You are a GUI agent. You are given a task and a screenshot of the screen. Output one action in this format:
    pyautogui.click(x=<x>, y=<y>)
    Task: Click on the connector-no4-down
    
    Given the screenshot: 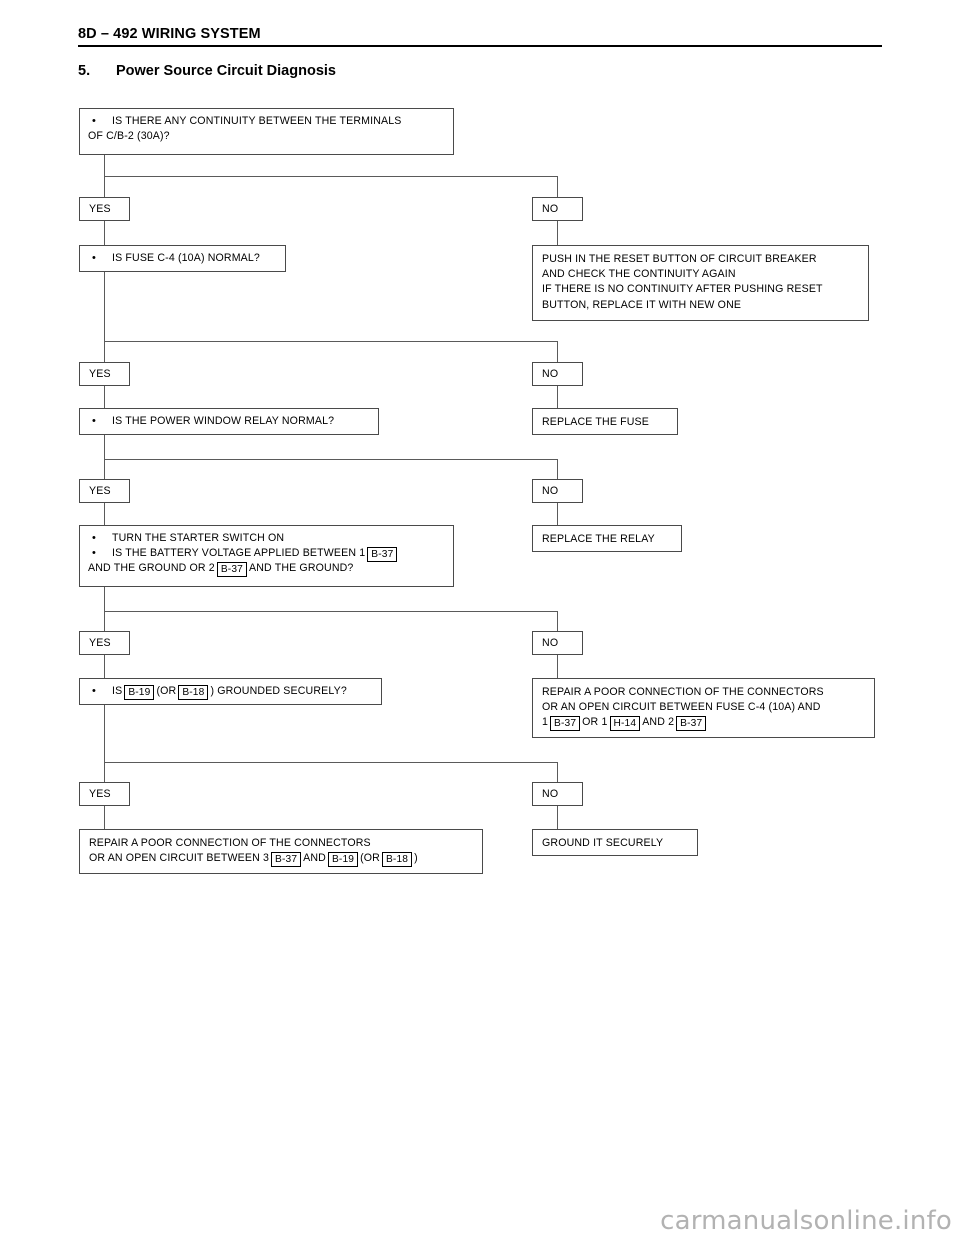 What is the action you would take?
    pyautogui.click(x=557, y=666)
    